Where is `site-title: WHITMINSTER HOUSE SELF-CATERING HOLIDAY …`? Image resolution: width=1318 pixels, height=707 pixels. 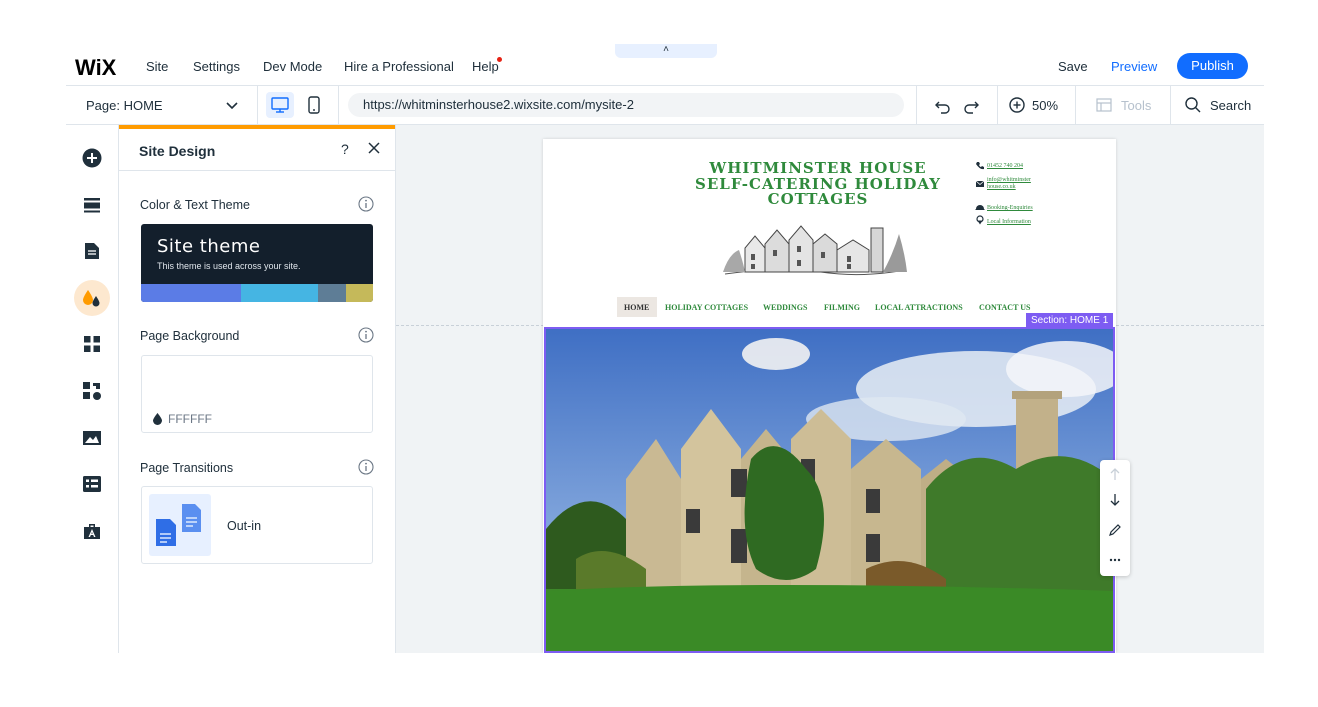 site-title: WHITMINSTER HOUSE SELF-CATERING HOLIDAY … is located at coordinates (818, 184).